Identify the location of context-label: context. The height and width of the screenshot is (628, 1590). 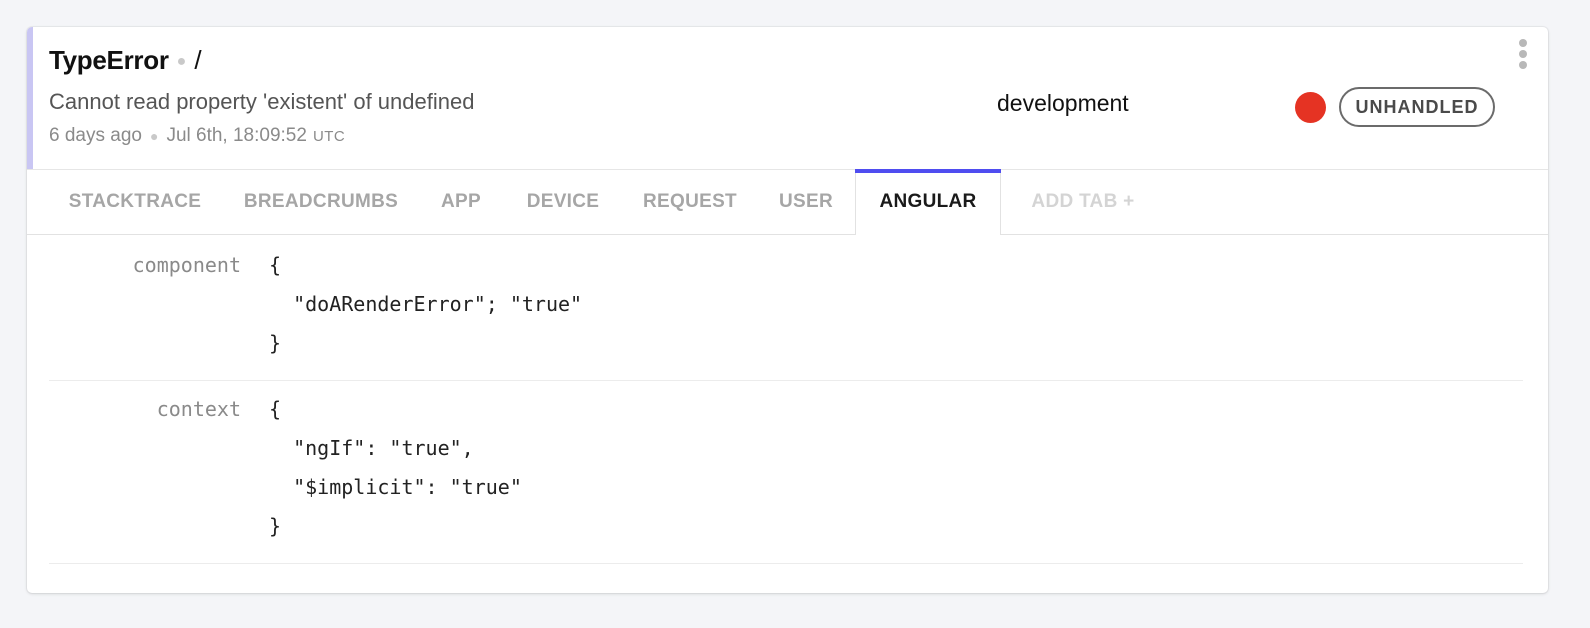
(198, 409).